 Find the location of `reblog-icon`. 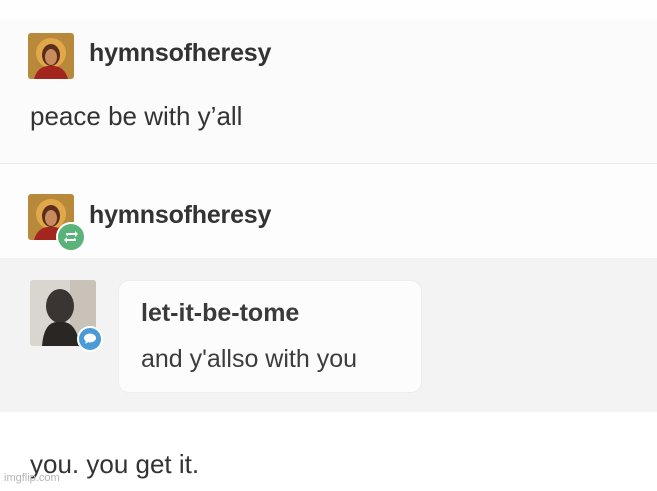

reblog-icon is located at coordinates (71, 237).